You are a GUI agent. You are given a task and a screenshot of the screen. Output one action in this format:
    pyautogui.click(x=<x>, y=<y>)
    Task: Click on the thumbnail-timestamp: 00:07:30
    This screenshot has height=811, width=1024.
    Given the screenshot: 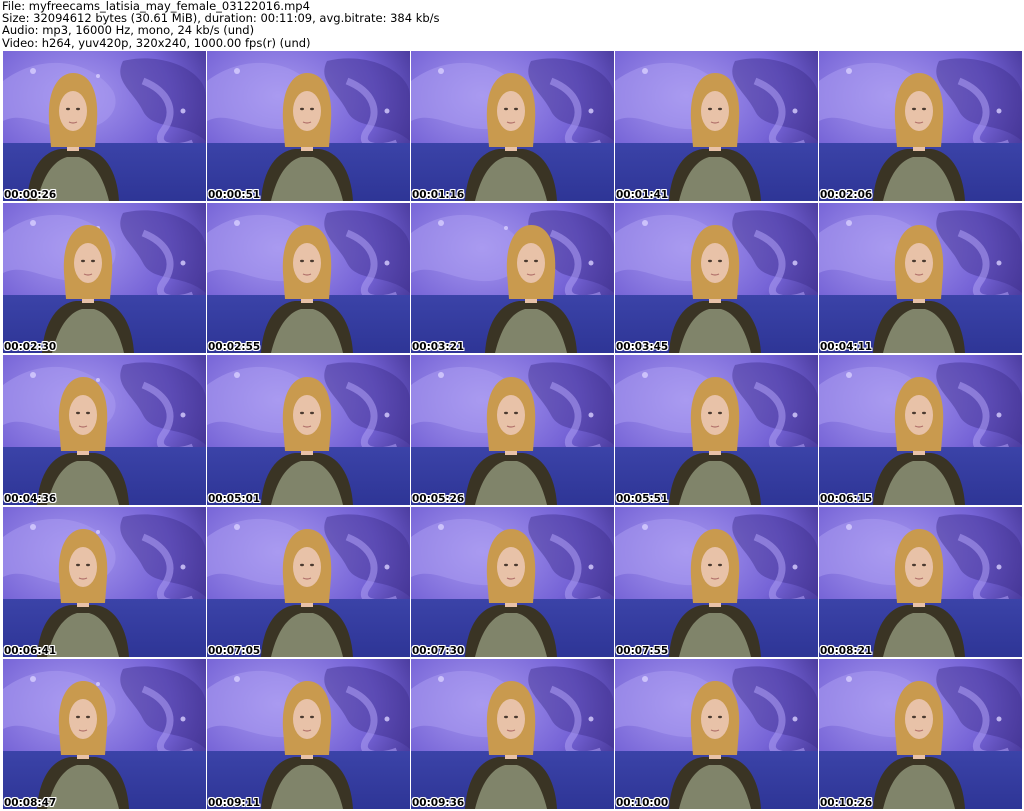 What is the action you would take?
    pyautogui.click(x=438, y=651)
    